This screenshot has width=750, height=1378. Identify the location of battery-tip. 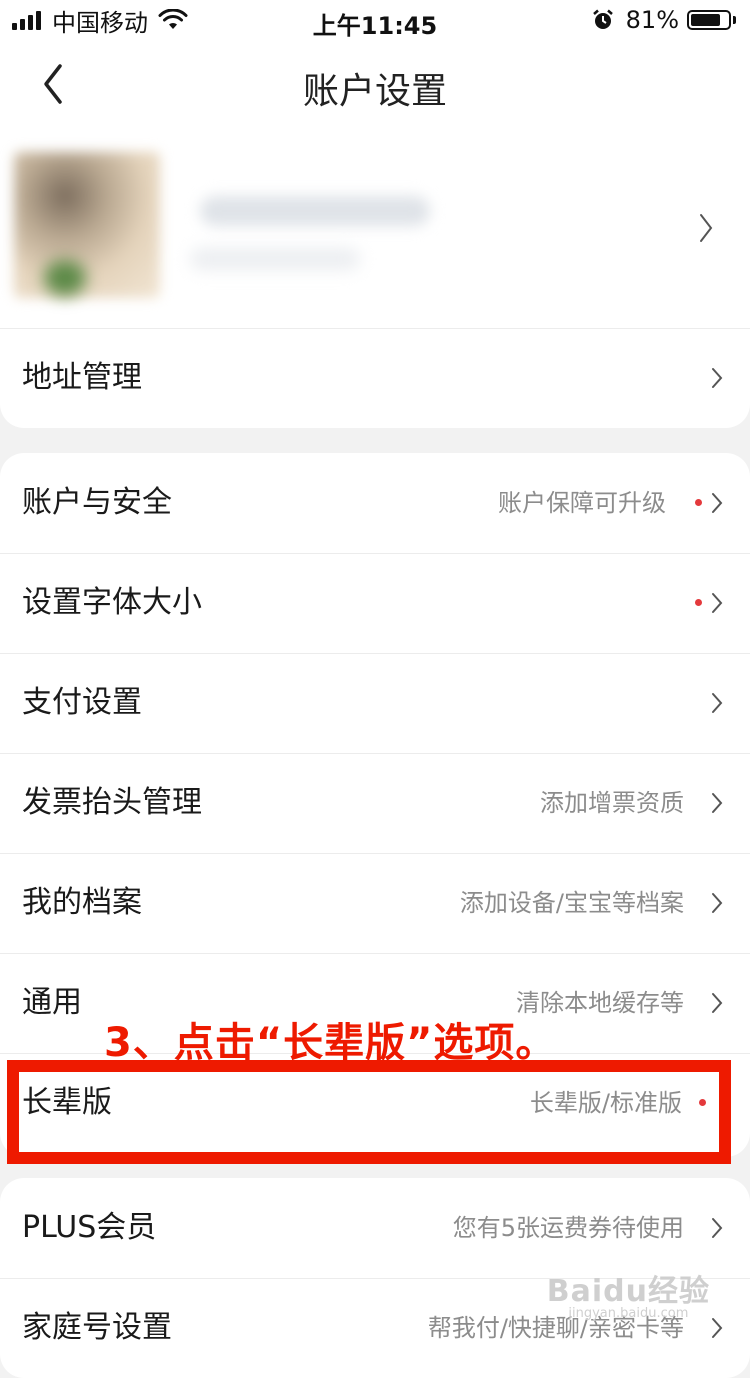
(734, 20).